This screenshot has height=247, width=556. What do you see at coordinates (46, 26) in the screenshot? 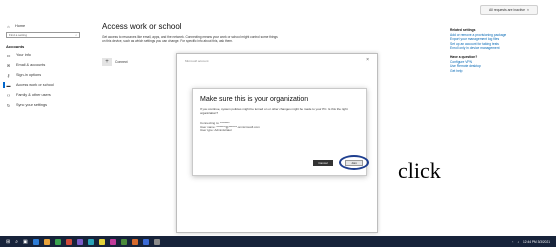
I see `sidebar-home: ⌂ Home` at bounding box center [46, 26].